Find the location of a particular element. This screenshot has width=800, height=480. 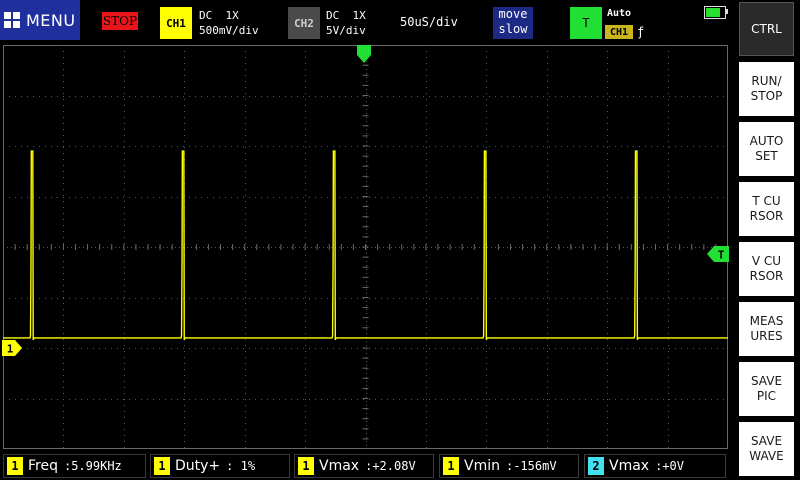

auto-set-button: AUTO SET is located at coordinates (766, 149).